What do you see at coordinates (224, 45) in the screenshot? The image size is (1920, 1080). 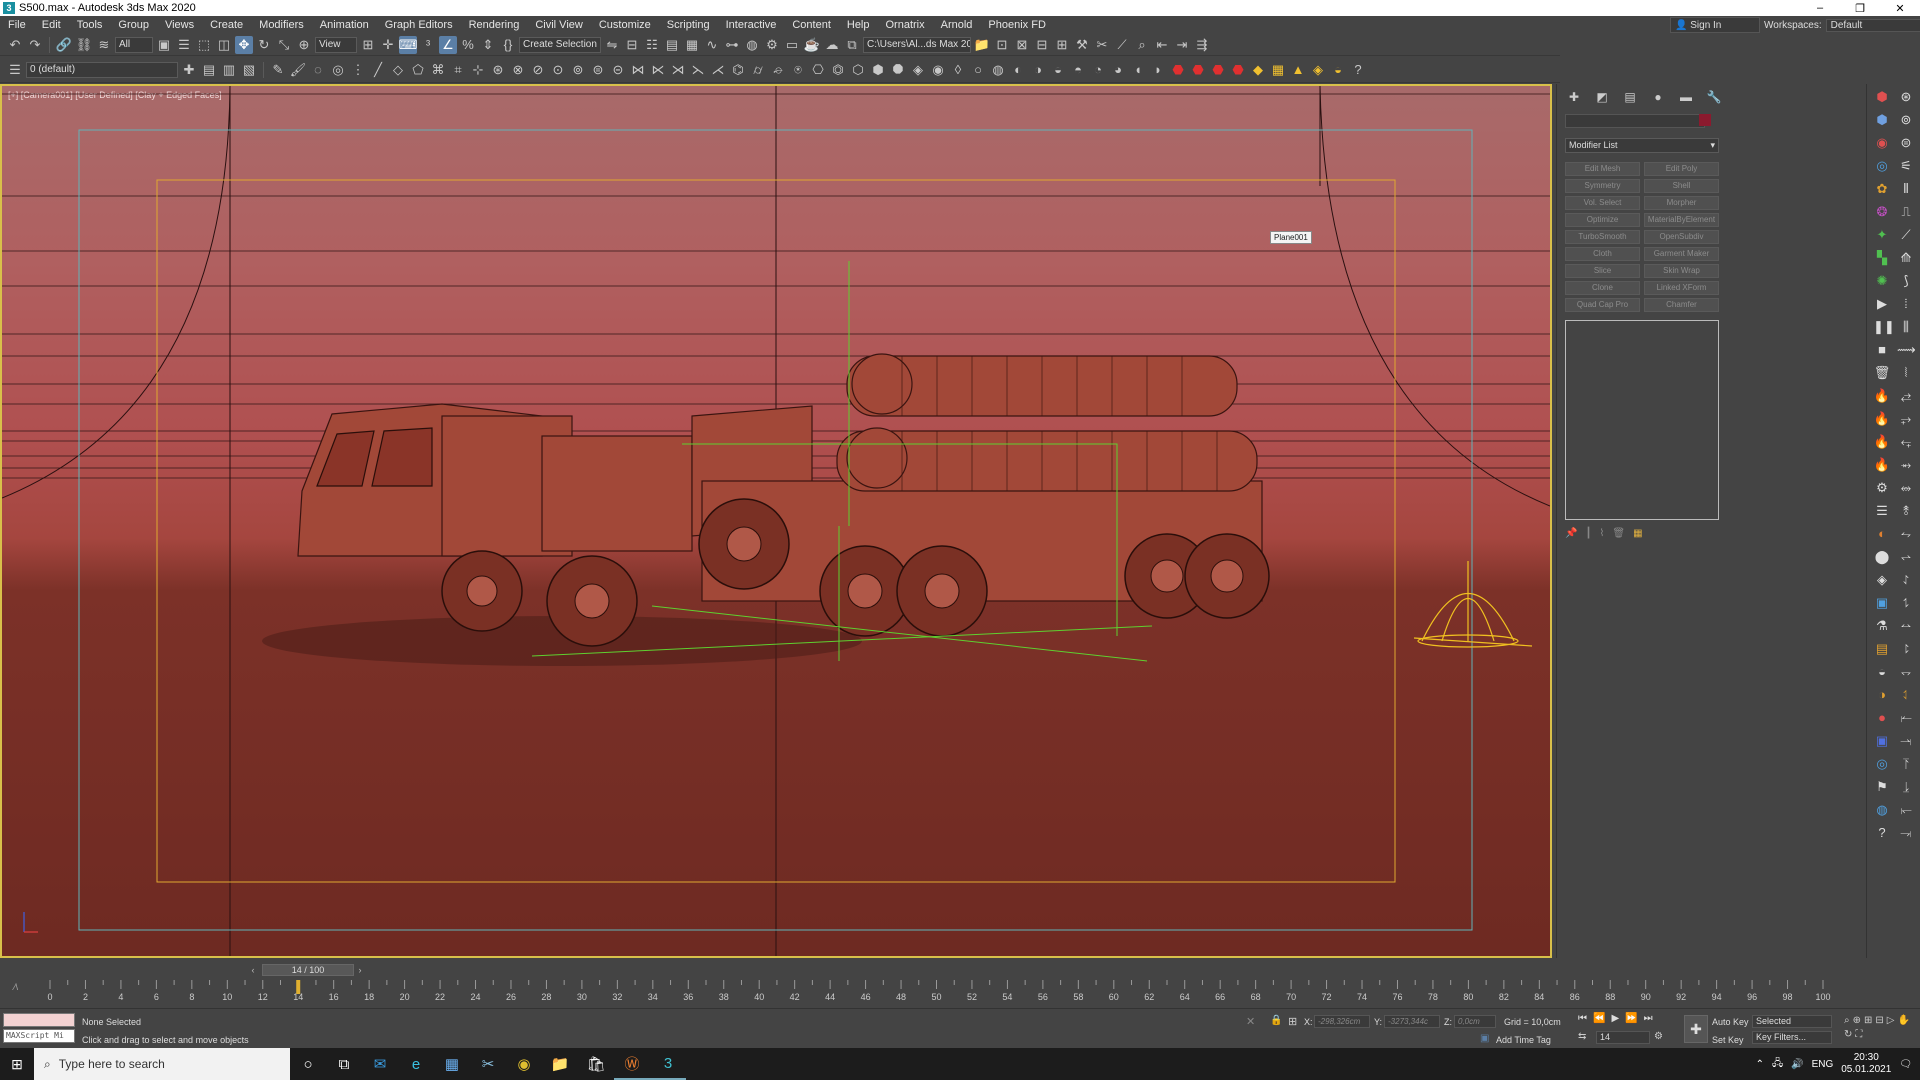 I see `window-crossing-icon: ◫` at bounding box center [224, 45].